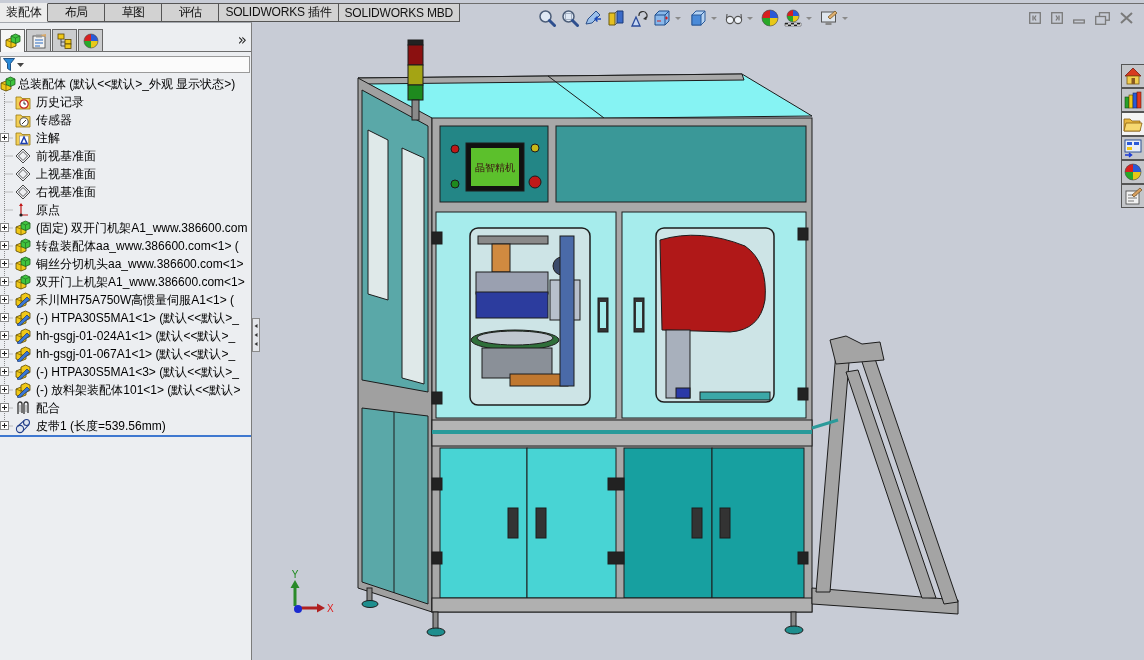 This screenshot has width=1144, height=660. Describe the element at coordinates (23, 408) in the screenshot. I see `paperclip-icon` at that location.